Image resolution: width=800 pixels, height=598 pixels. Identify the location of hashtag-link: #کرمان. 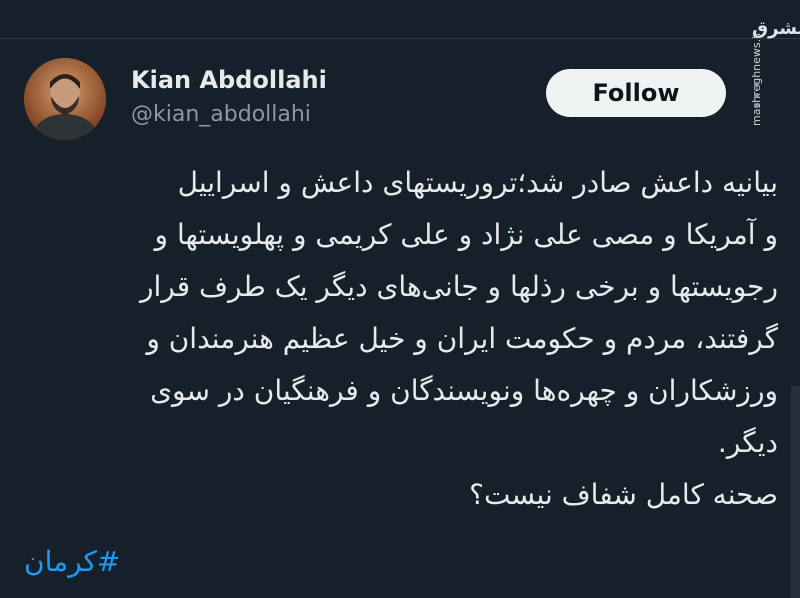
(72, 561).